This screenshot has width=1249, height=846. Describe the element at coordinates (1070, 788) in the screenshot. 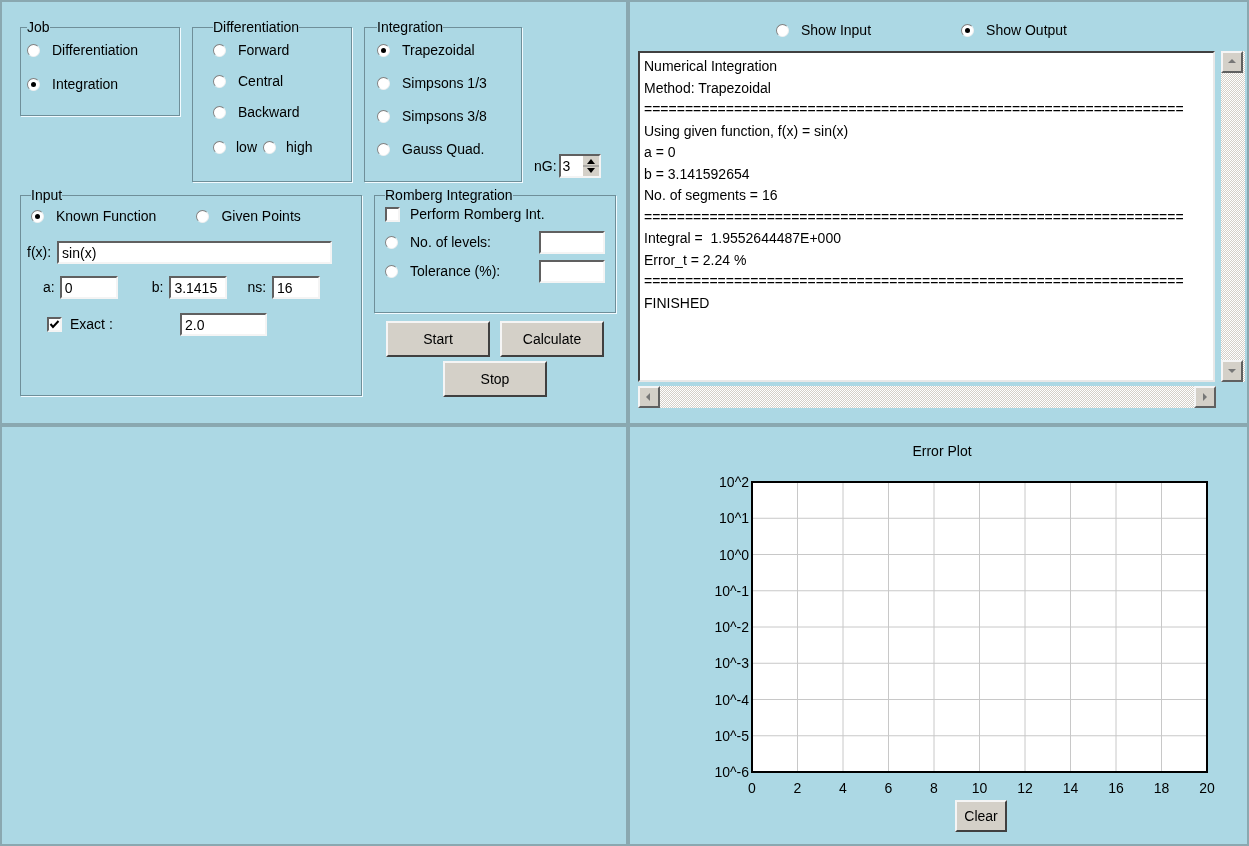

I see `x-tick-label: 14` at that location.